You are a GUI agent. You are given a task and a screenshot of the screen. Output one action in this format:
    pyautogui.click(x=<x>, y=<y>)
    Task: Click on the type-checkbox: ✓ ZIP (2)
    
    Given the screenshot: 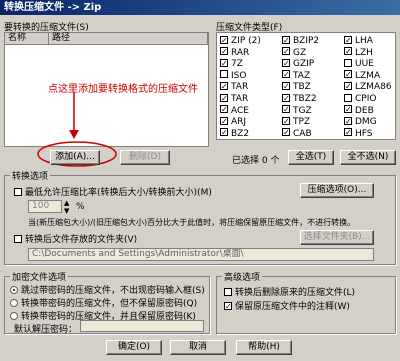 What is the action you would take?
    pyautogui.click(x=240, y=41)
    